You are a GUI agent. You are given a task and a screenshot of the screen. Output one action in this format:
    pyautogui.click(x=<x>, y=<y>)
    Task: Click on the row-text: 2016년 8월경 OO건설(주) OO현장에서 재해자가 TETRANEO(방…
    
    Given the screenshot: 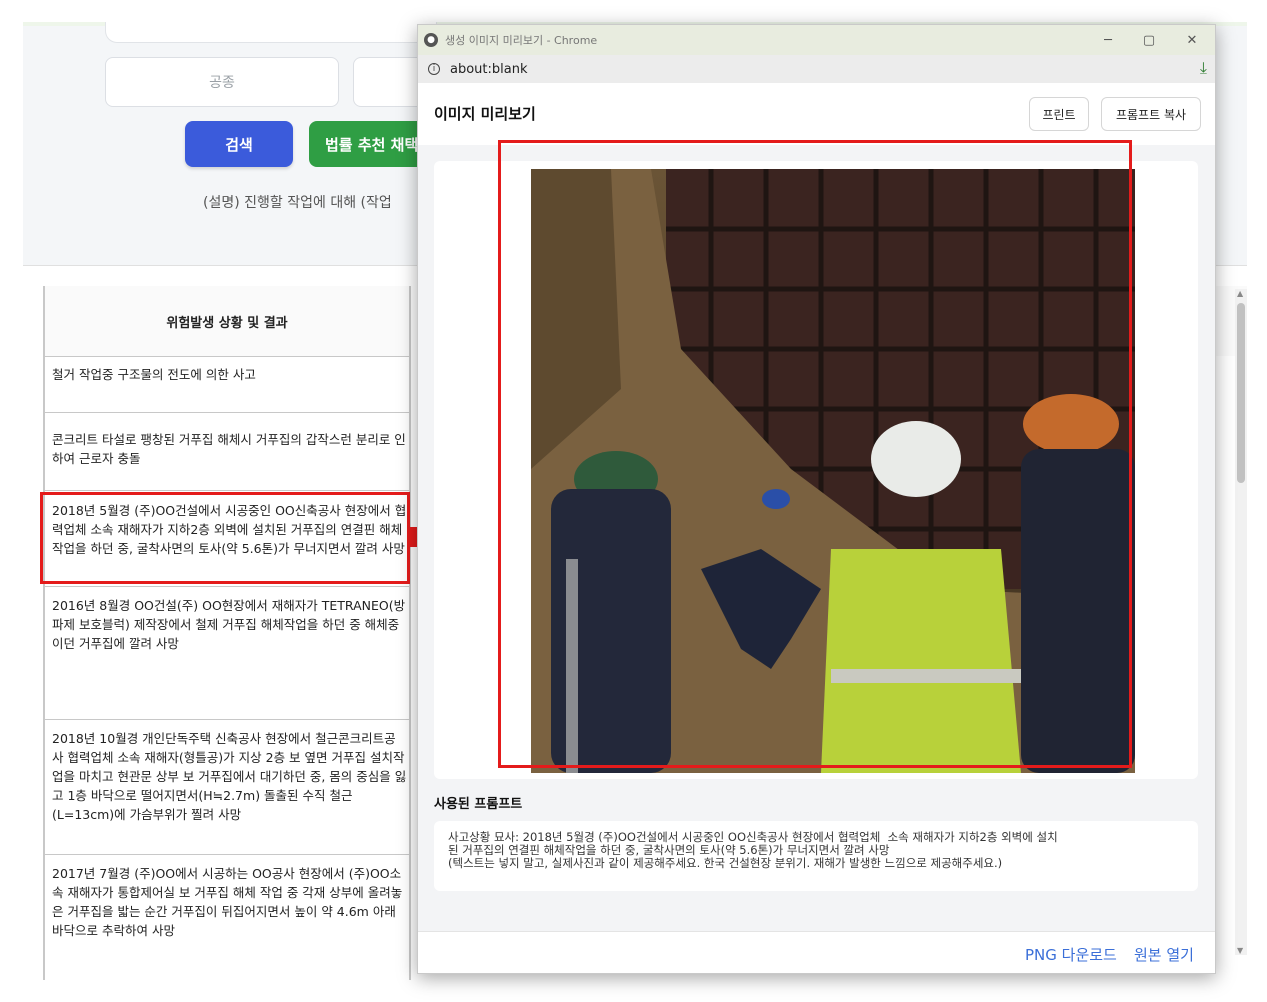 What is the action you would take?
    pyautogui.click(x=229, y=624)
    